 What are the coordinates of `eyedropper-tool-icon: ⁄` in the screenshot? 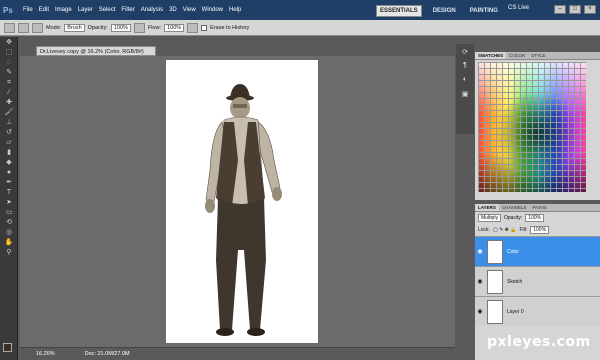 It's located at (9, 92).